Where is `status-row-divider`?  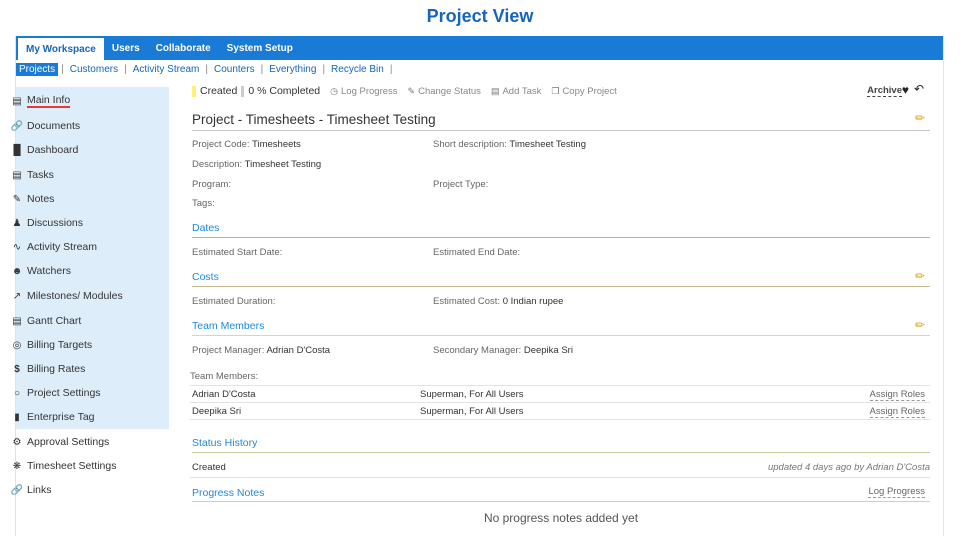
status-row-divider is located at coordinates (560, 477).